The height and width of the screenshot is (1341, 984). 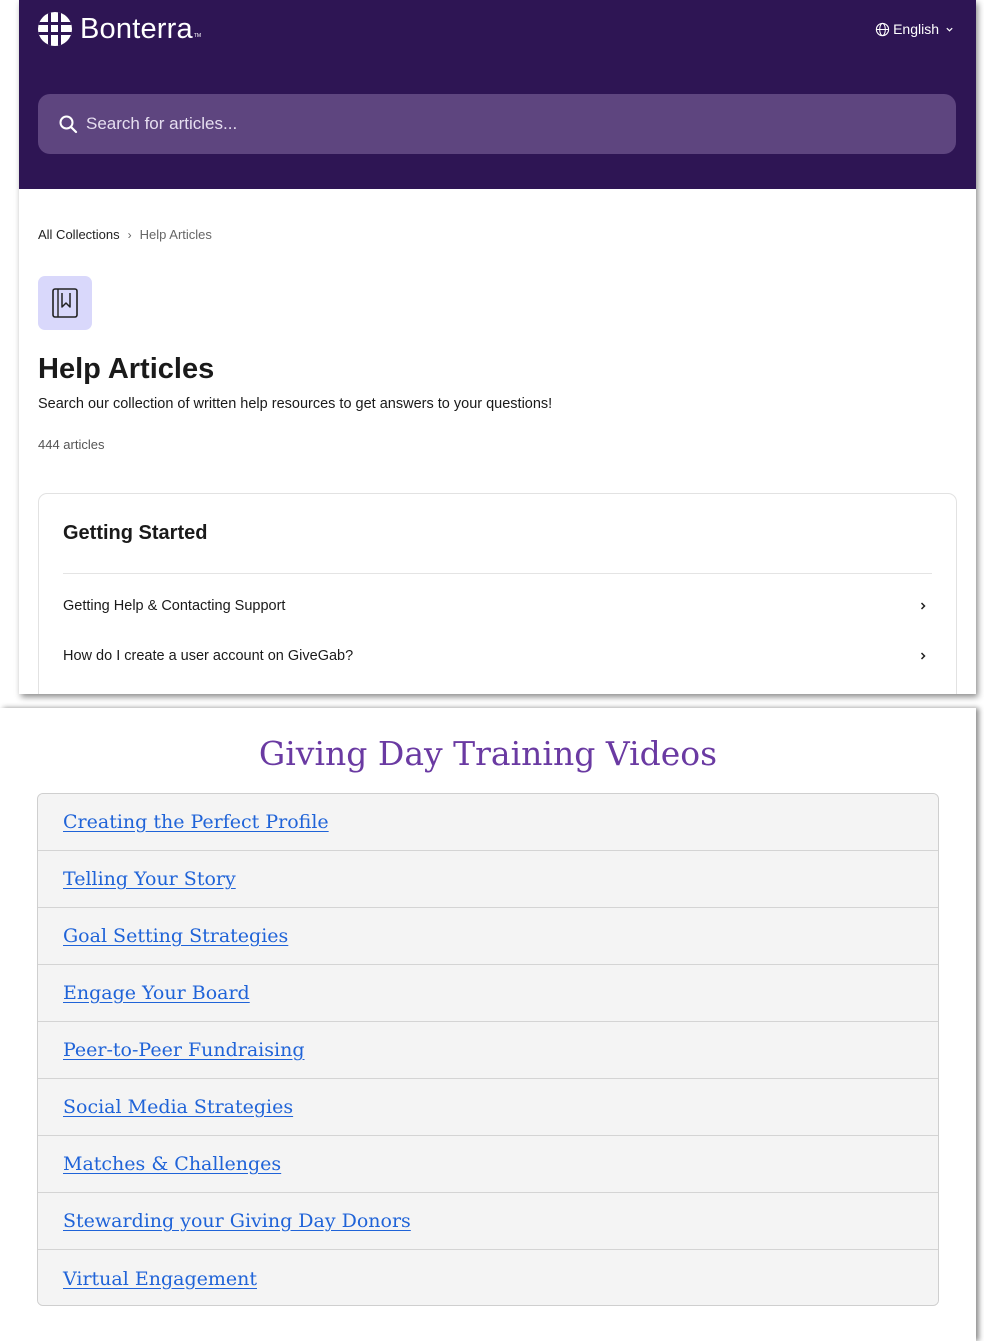 I want to click on video-link-social-media: Social Media Strategies, so click(x=178, y=1107).